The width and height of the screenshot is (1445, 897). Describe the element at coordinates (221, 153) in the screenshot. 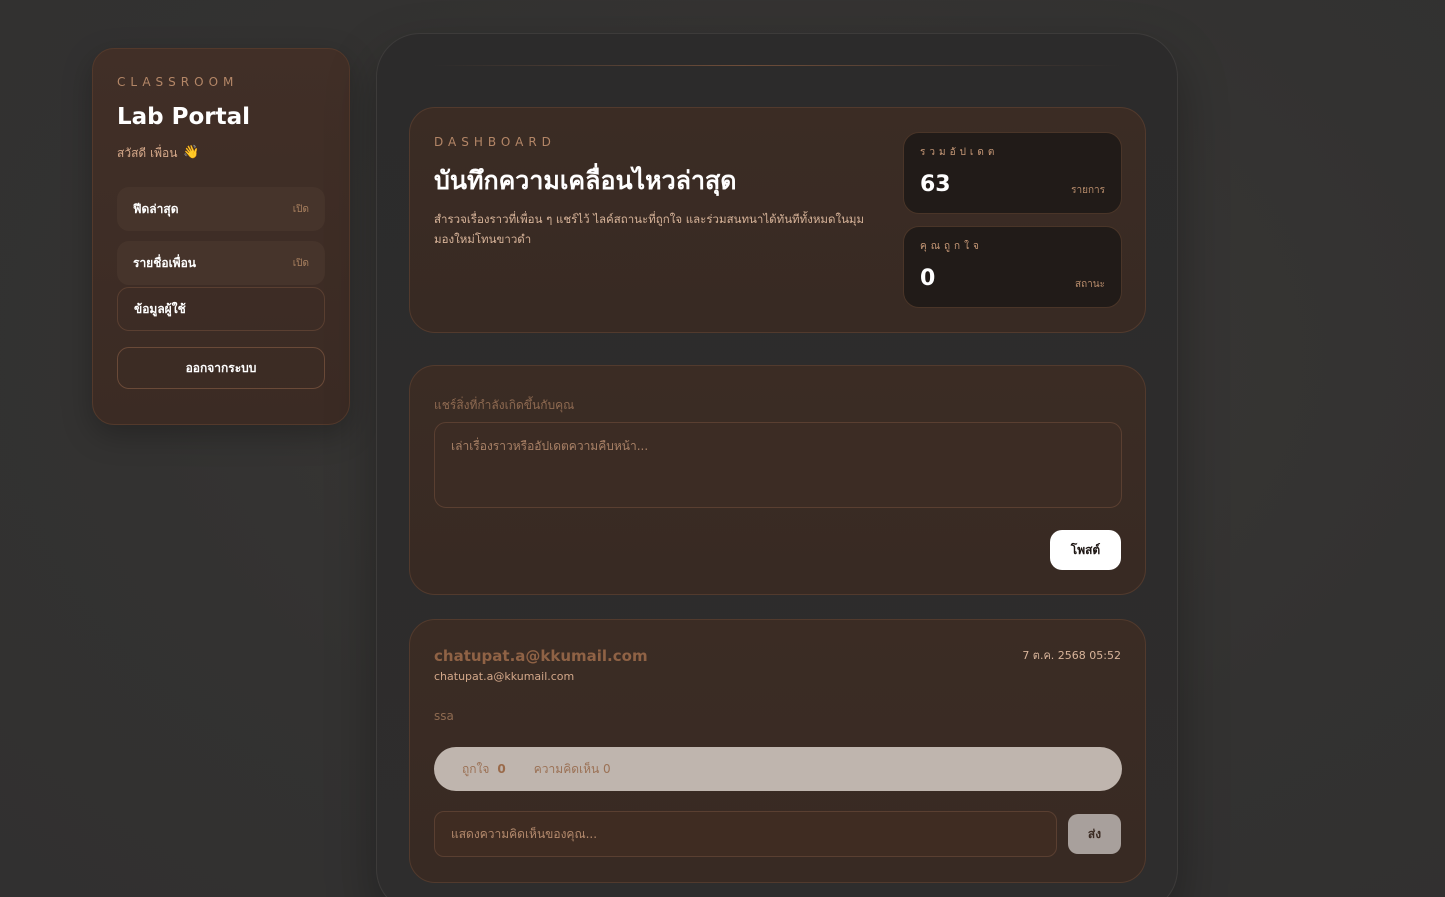

I see `greeting: สวัสดี เพื่อน 👋` at that location.